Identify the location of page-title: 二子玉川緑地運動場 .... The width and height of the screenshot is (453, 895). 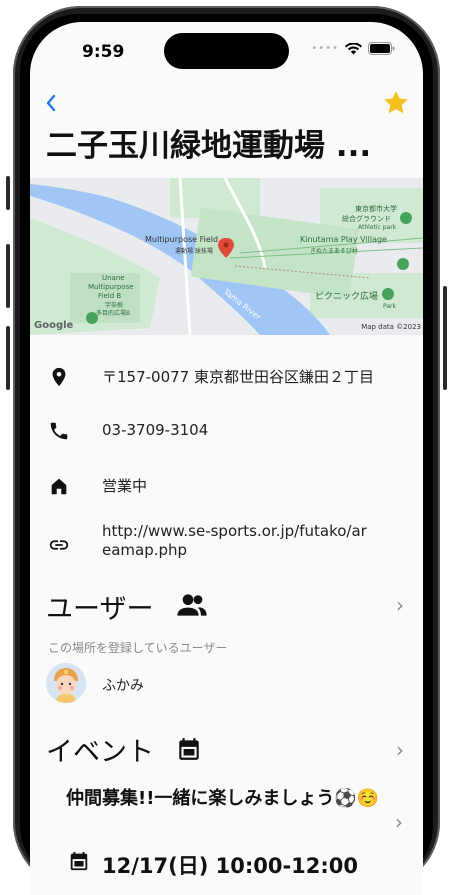
(209, 146).